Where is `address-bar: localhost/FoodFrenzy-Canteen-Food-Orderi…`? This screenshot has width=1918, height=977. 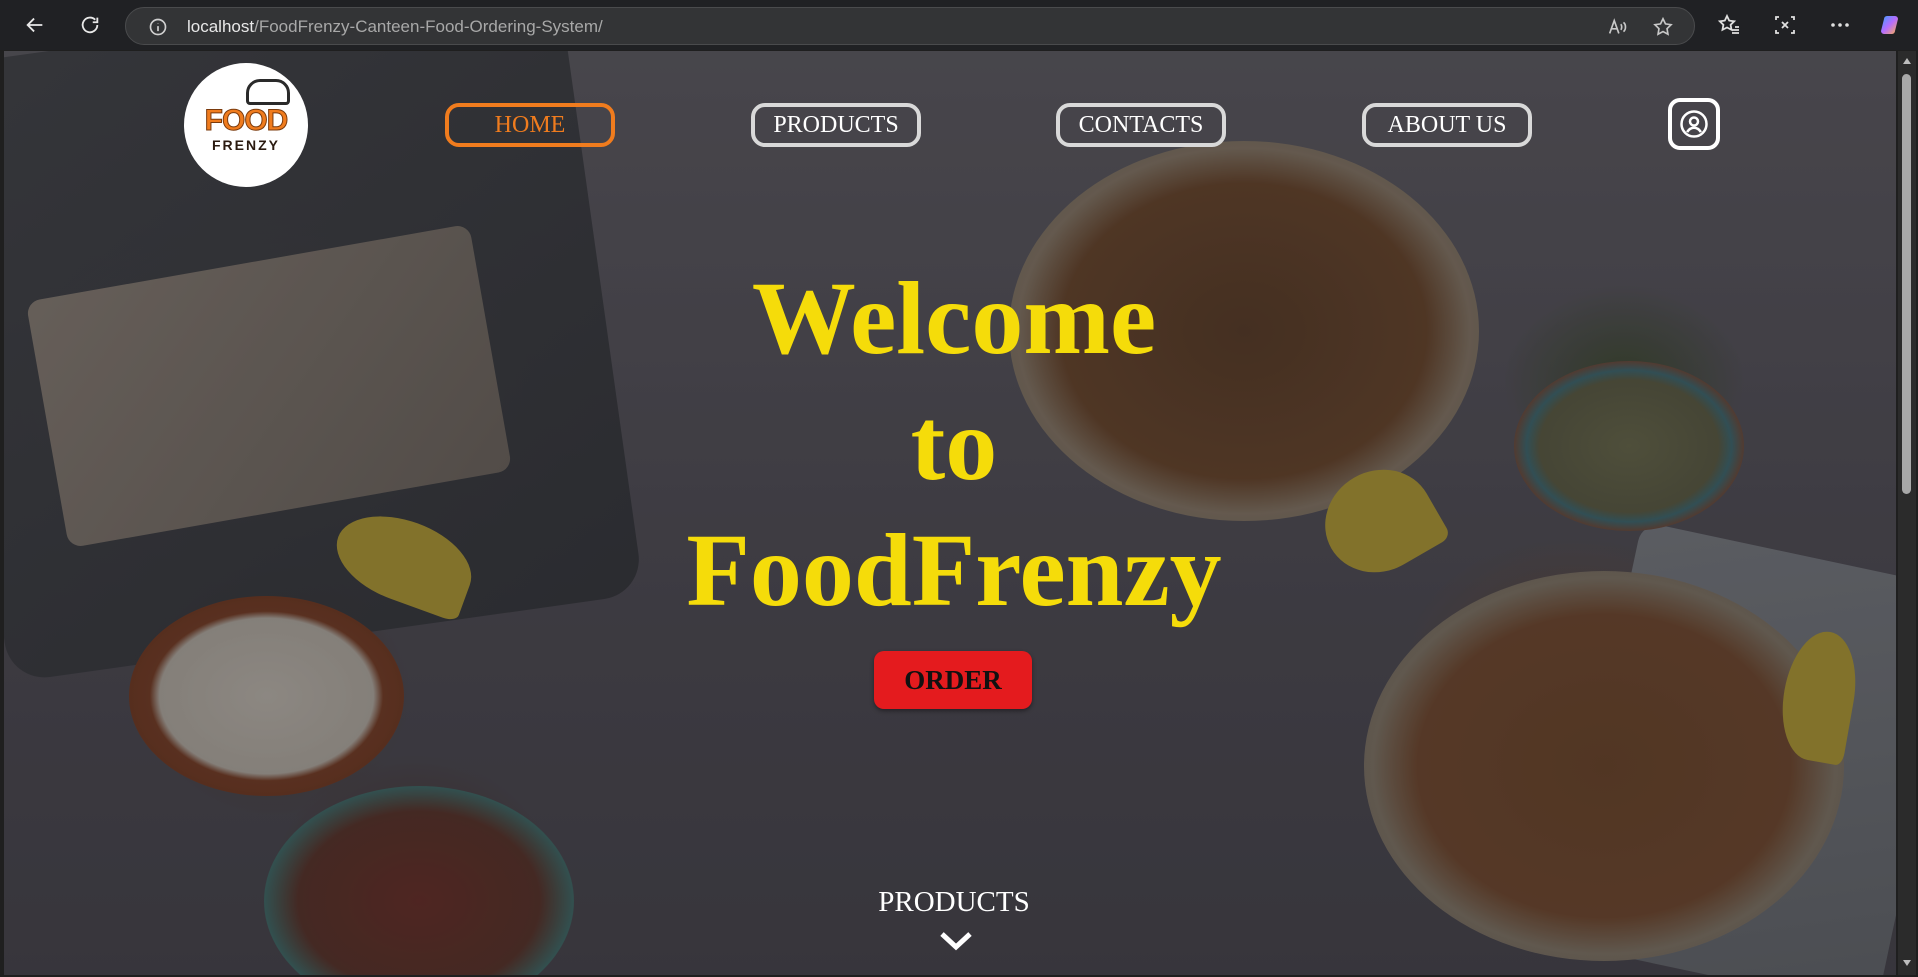 address-bar: localhost/FoodFrenzy-Canteen-Food-Orderi… is located at coordinates (910, 26).